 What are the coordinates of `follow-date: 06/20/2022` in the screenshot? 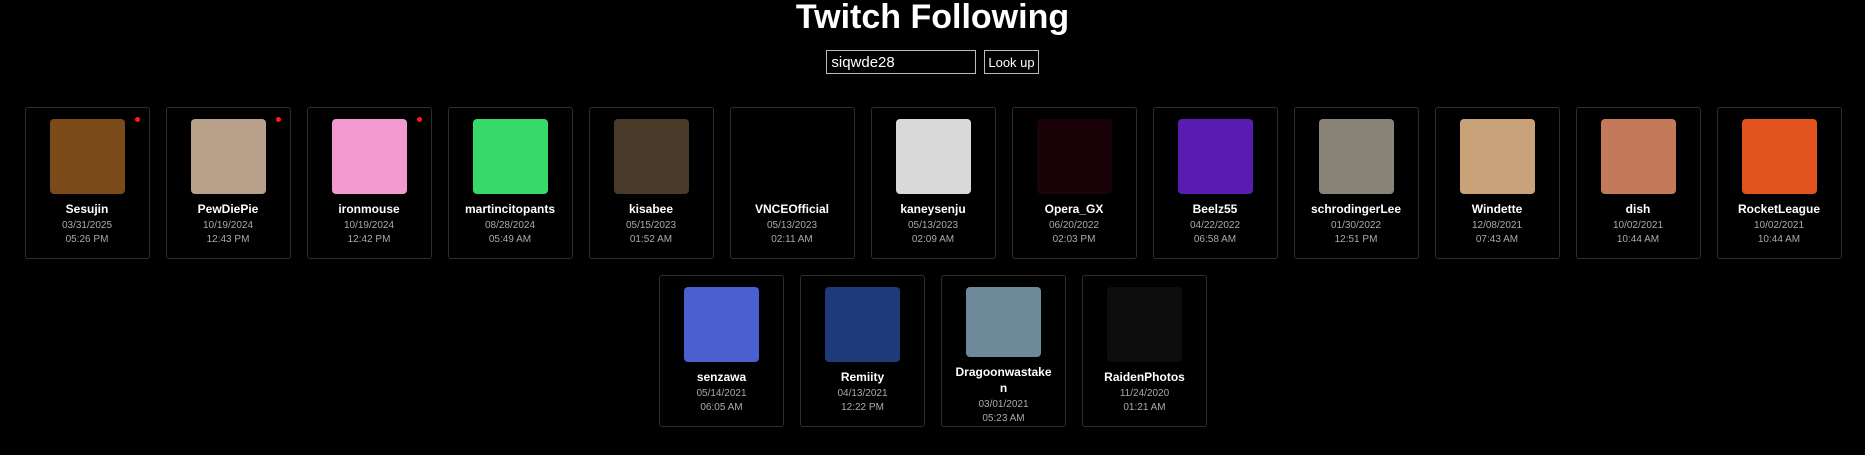 It's located at (1074, 225).